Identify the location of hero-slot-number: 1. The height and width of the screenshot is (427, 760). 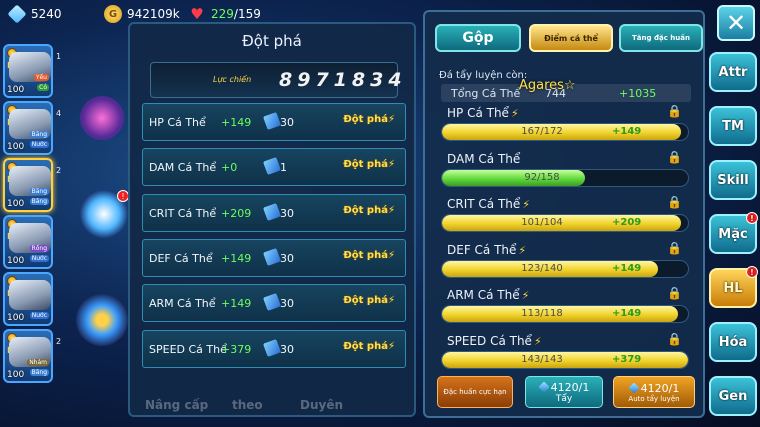
(59, 56).